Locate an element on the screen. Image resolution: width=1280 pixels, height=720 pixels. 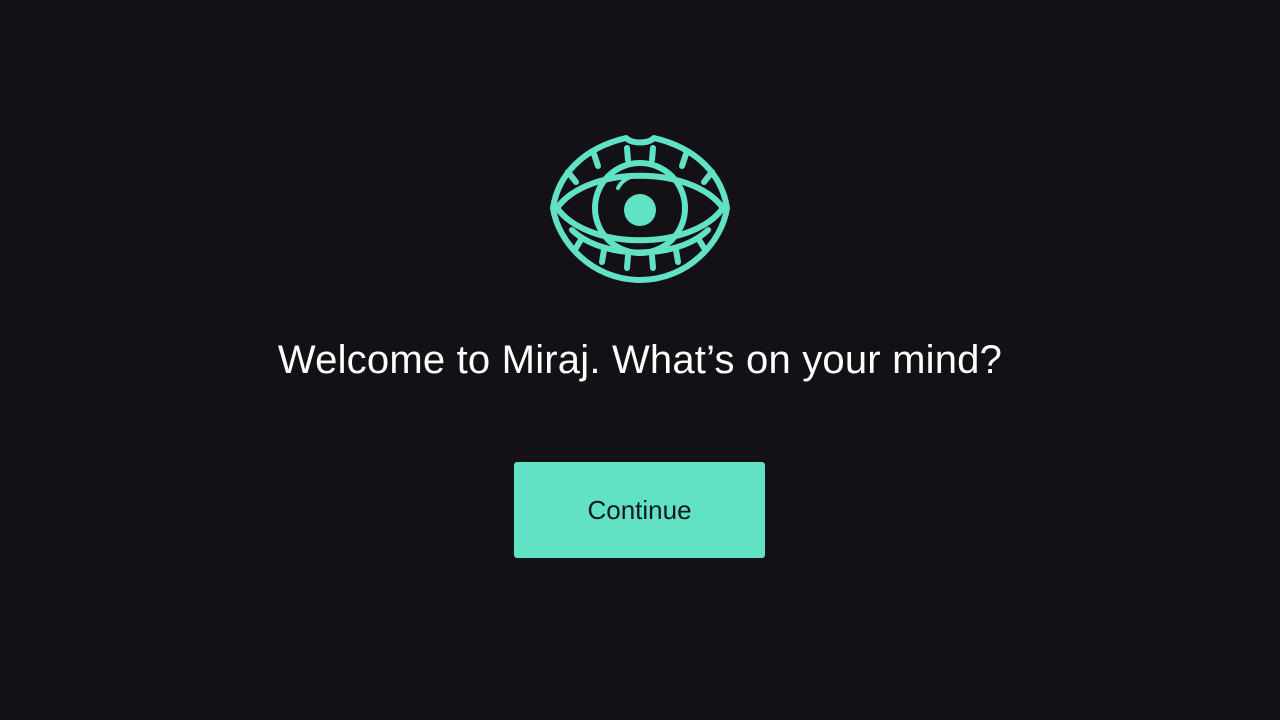
eye-lips-icon is located at coordinates (640, 209).